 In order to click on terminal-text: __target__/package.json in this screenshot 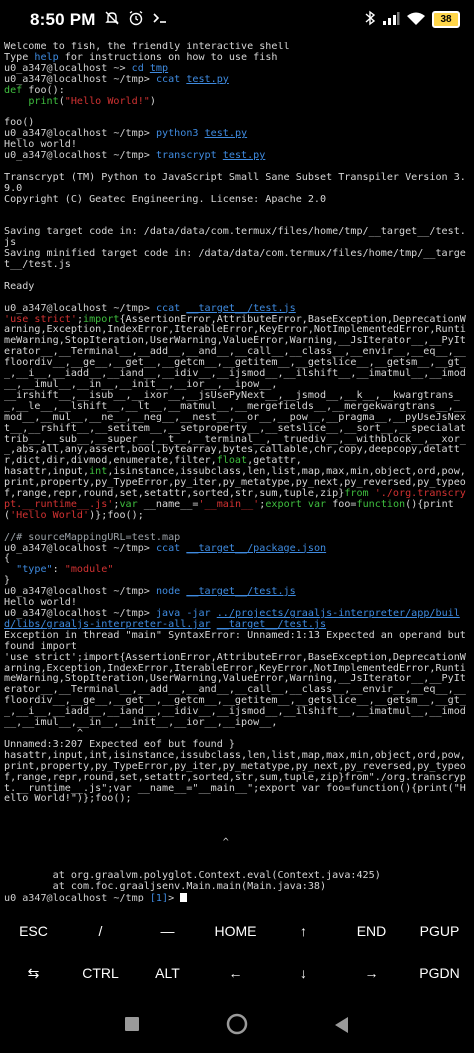, I will do `click(256, 548)`.